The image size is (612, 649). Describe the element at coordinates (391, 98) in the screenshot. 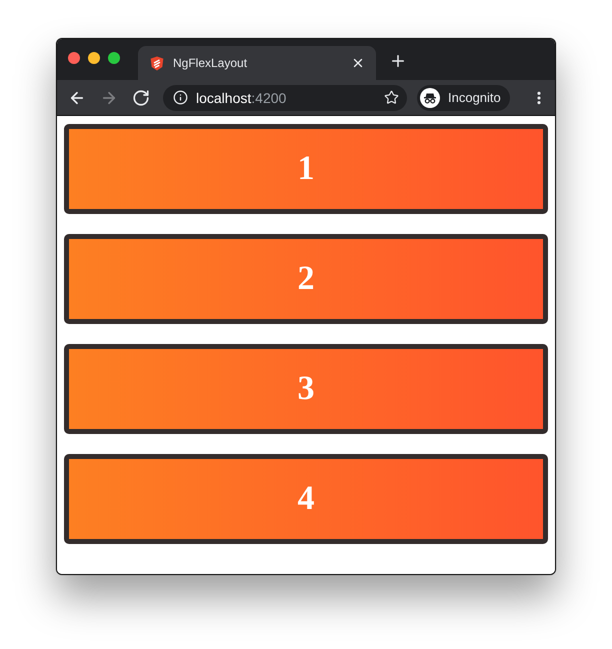

I see `star-icon` at that location.